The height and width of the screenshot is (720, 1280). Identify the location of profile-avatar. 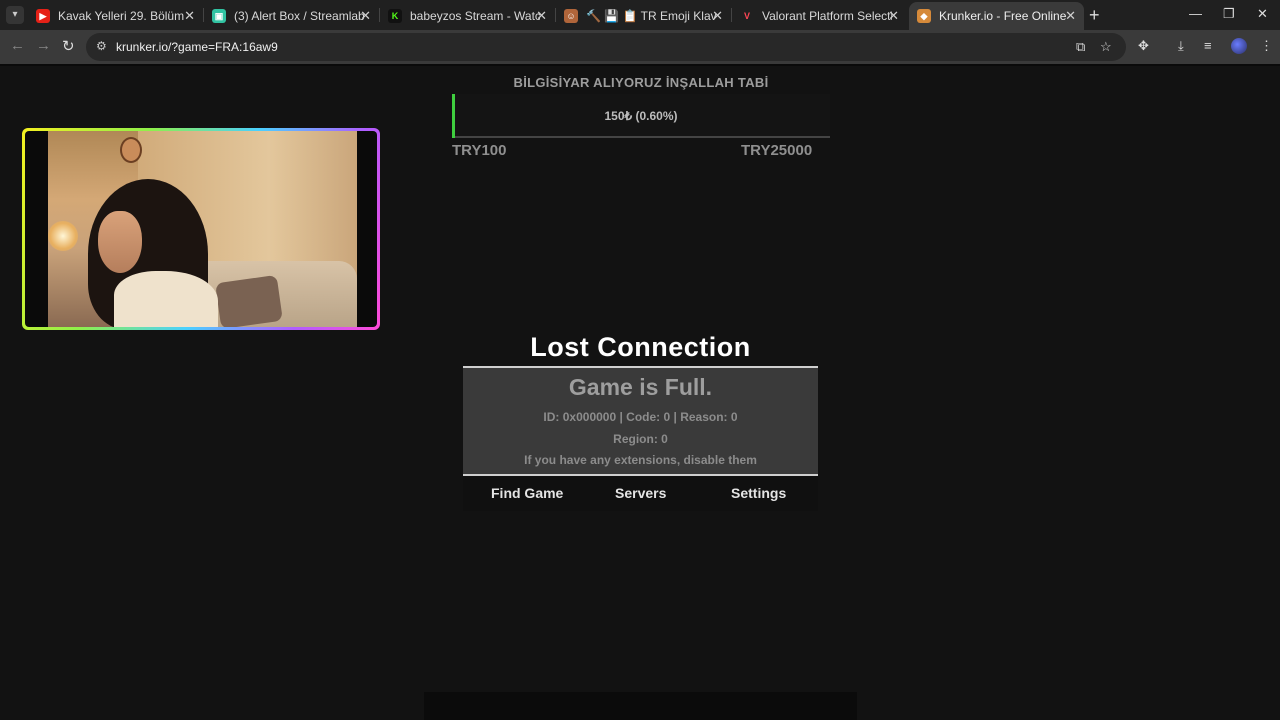
(1239, 46).